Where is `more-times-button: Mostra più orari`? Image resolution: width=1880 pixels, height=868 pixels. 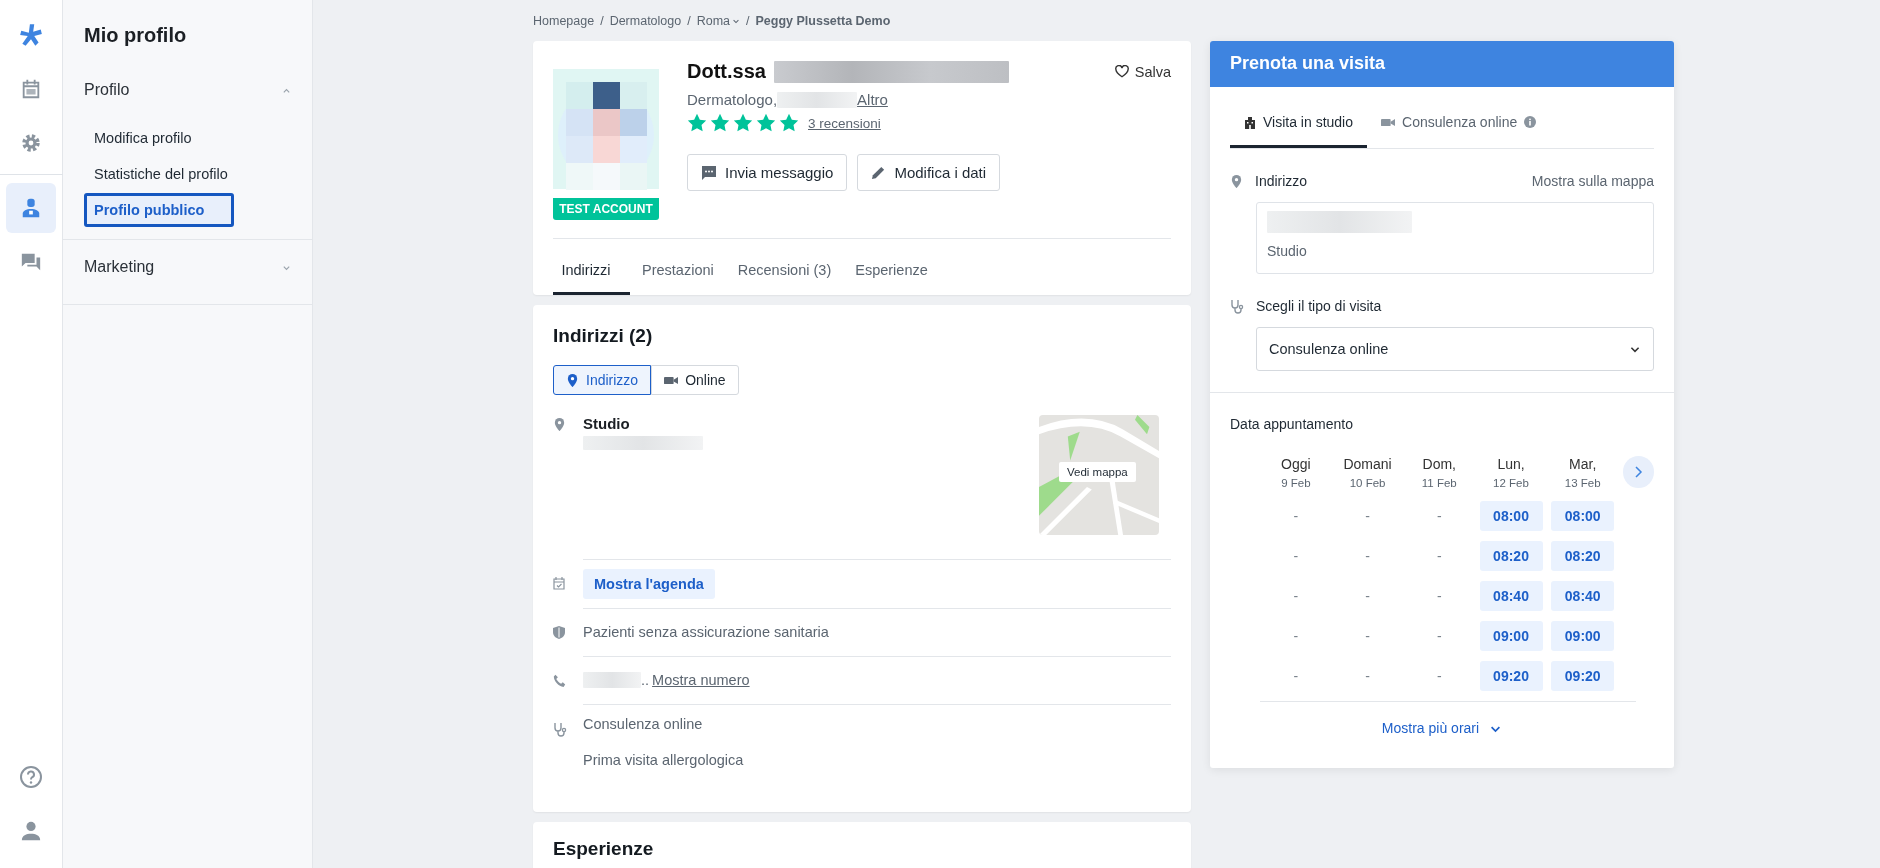 more-times-button: Mostra più orari is located at coordinates (1442, 728).